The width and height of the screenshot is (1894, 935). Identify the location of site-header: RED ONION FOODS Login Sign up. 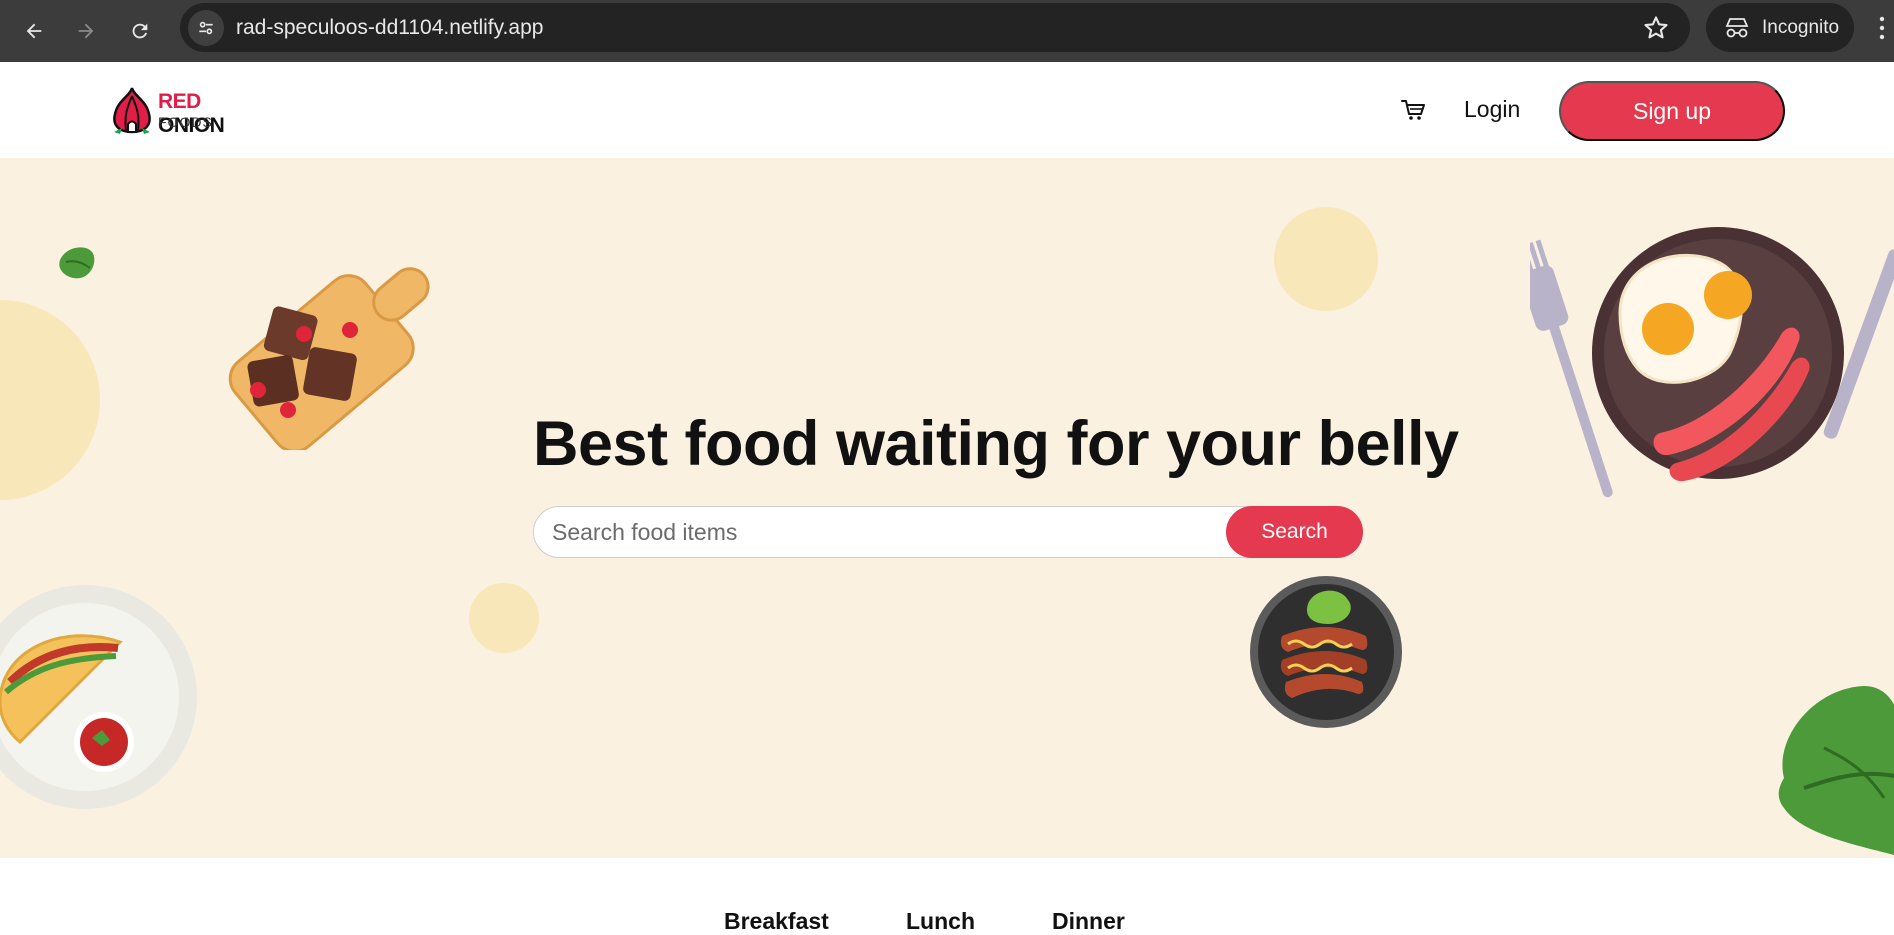
(947, 110).